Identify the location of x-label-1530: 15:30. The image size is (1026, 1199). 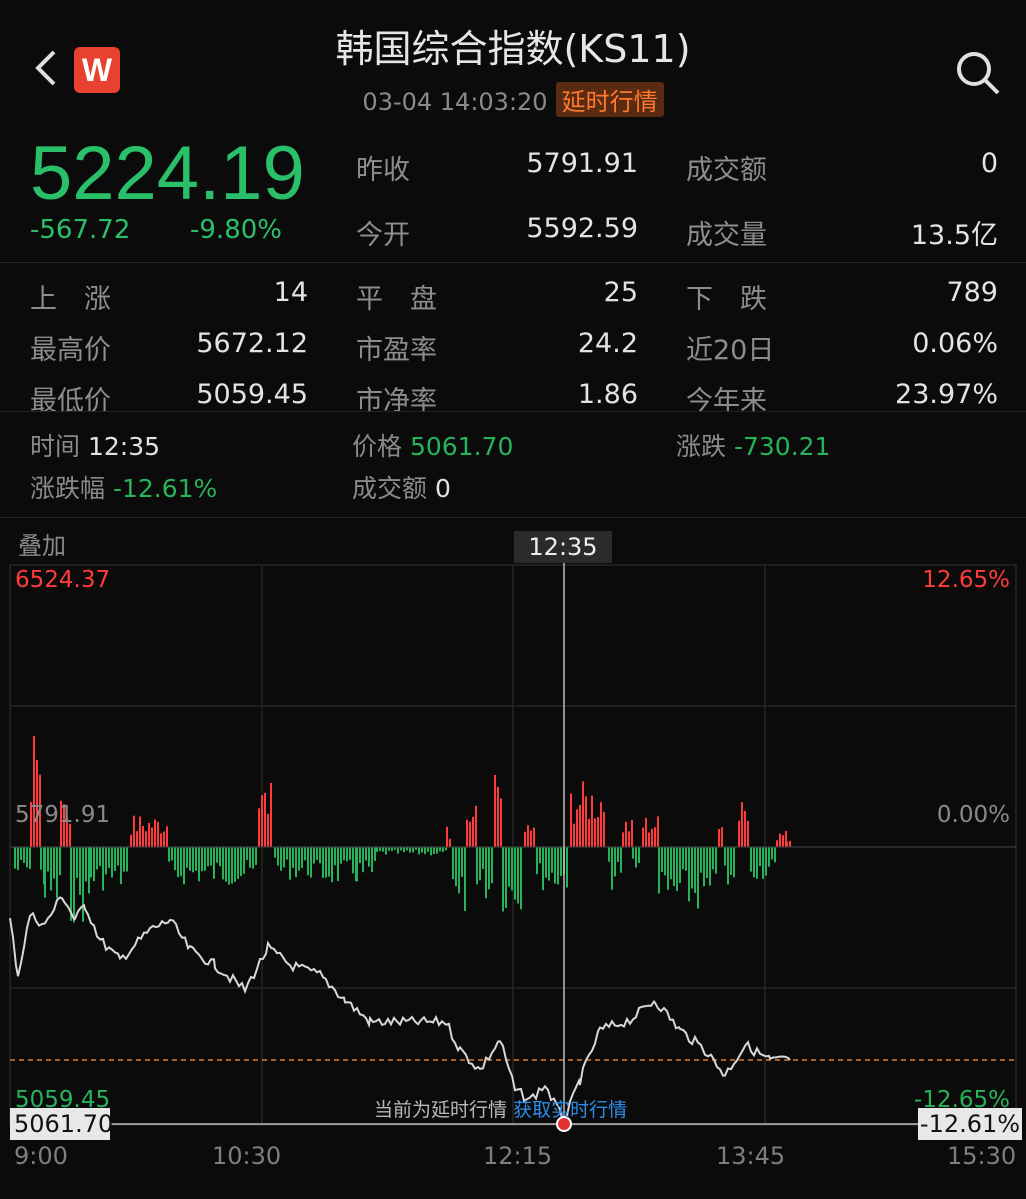
(982, 1156).